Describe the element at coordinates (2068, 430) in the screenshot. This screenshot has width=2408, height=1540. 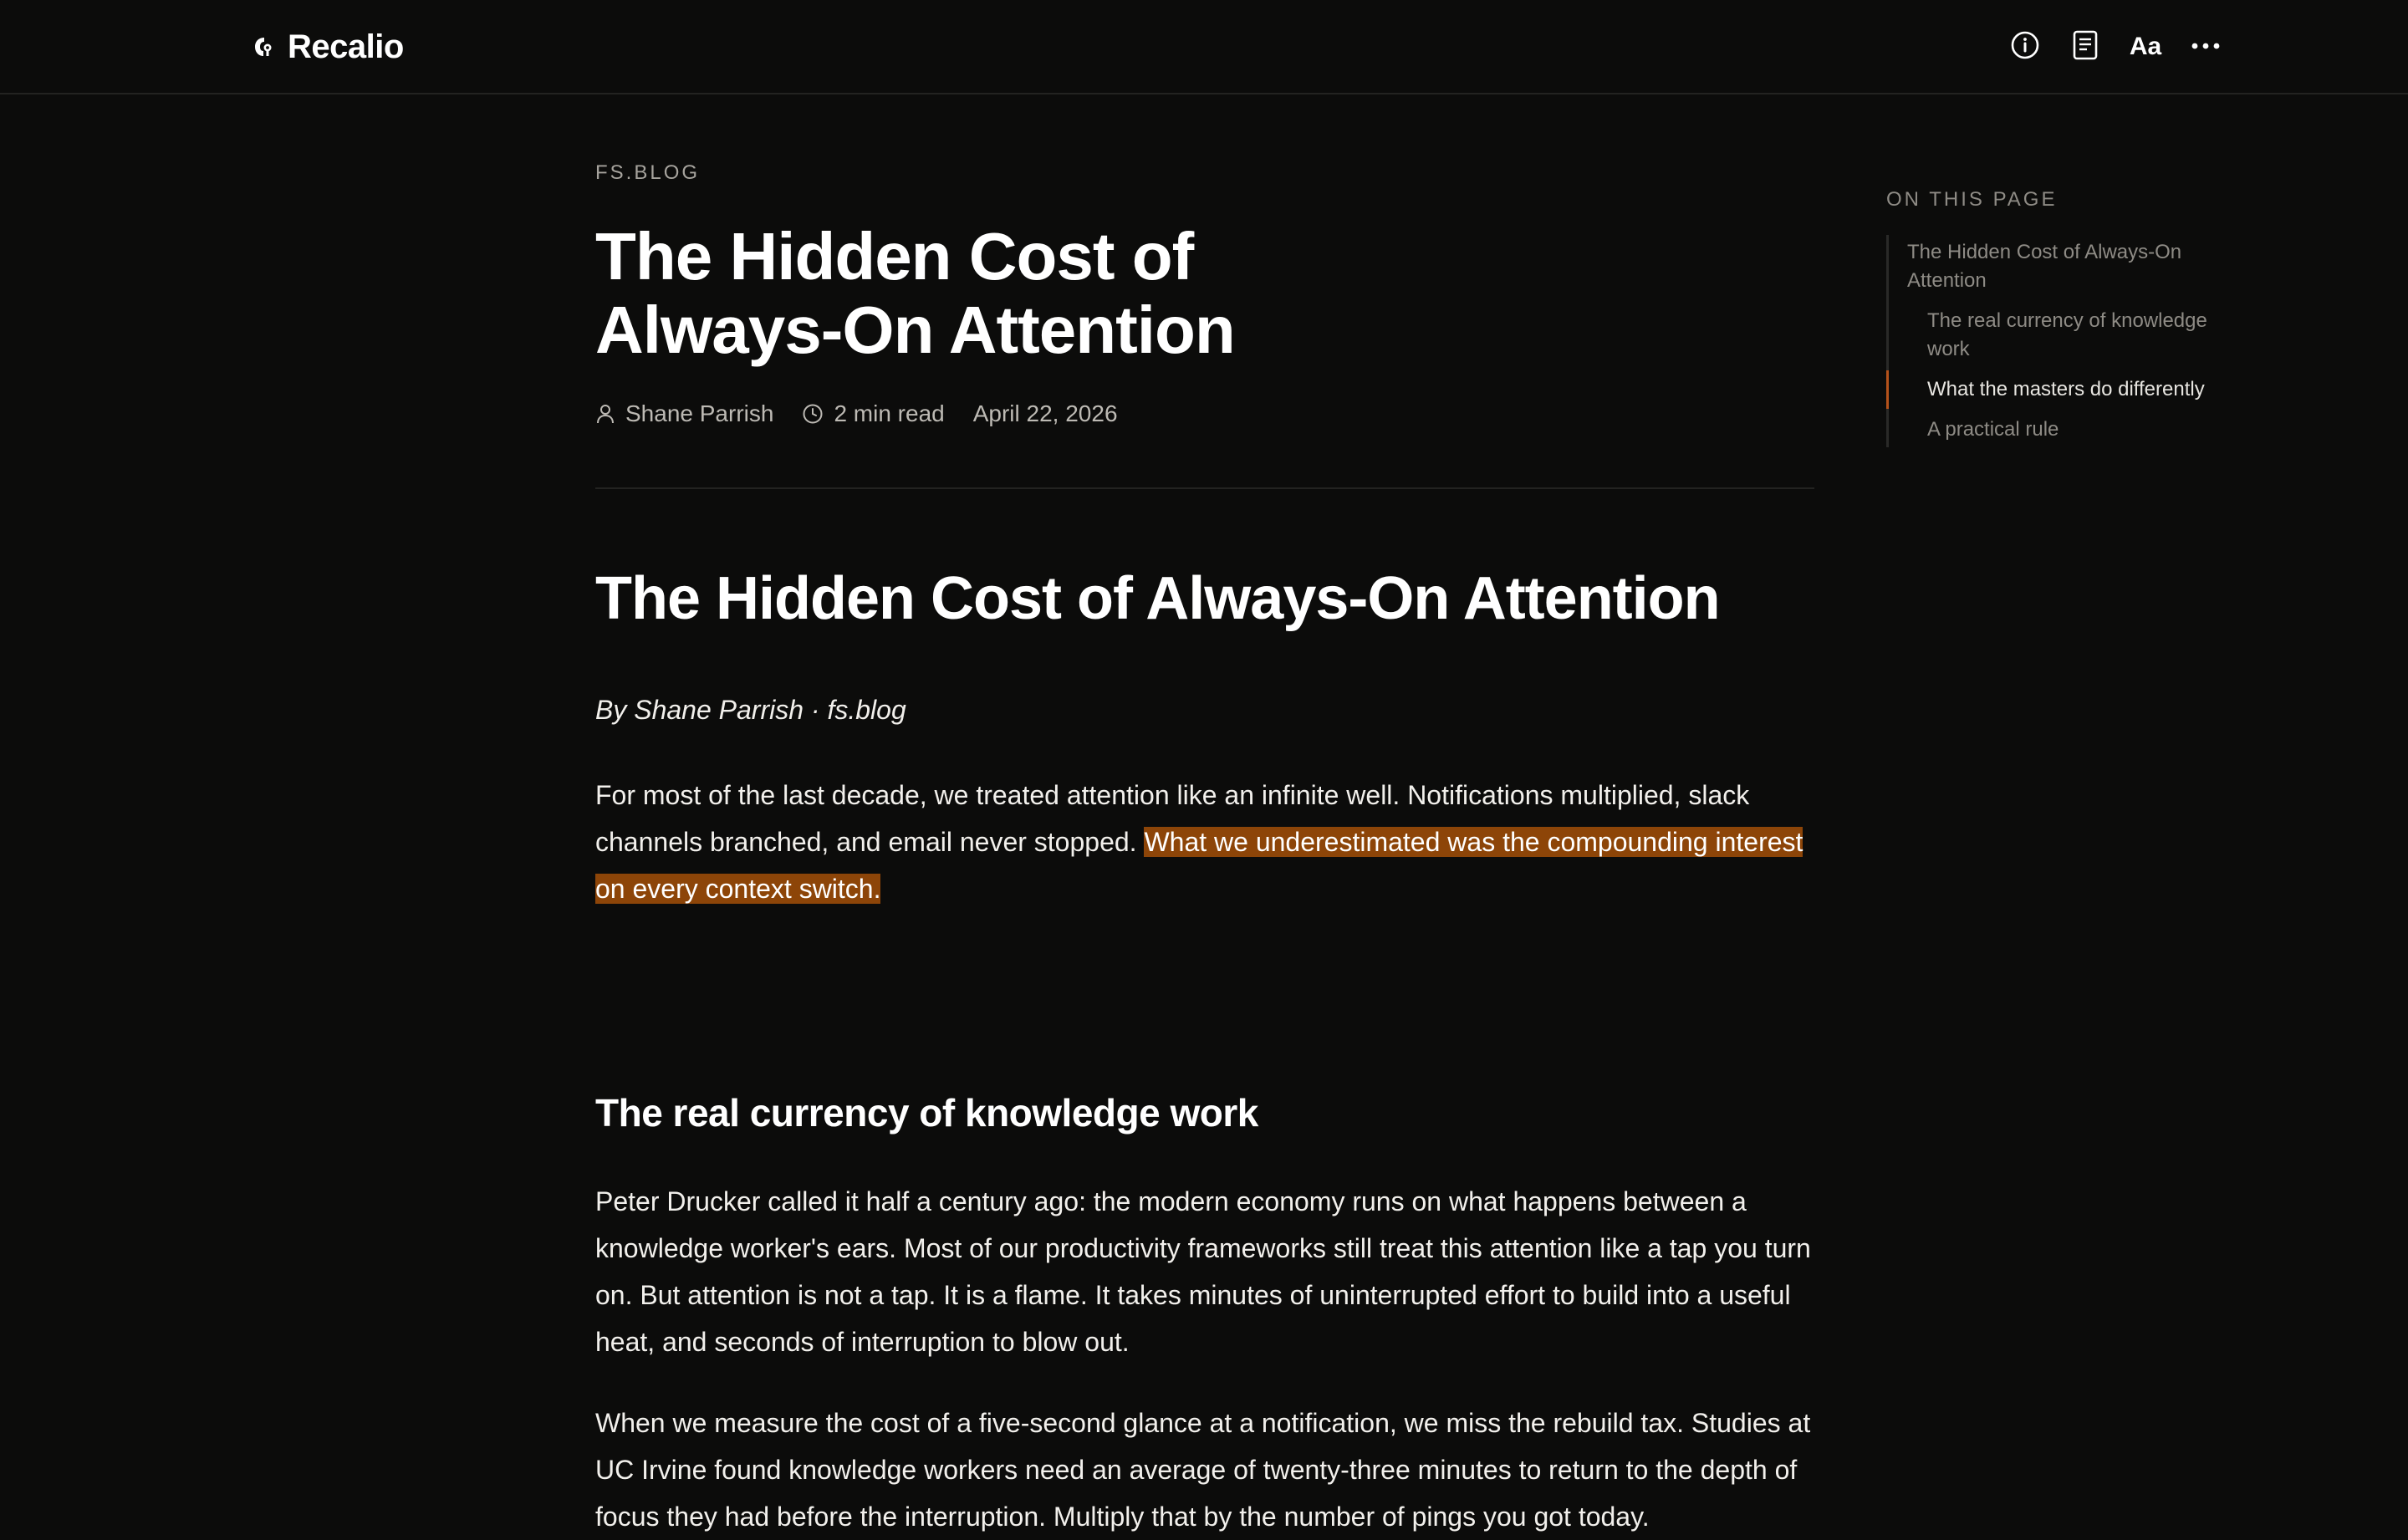
I see `toc-item-practical-rule: A practical rule` at that location.